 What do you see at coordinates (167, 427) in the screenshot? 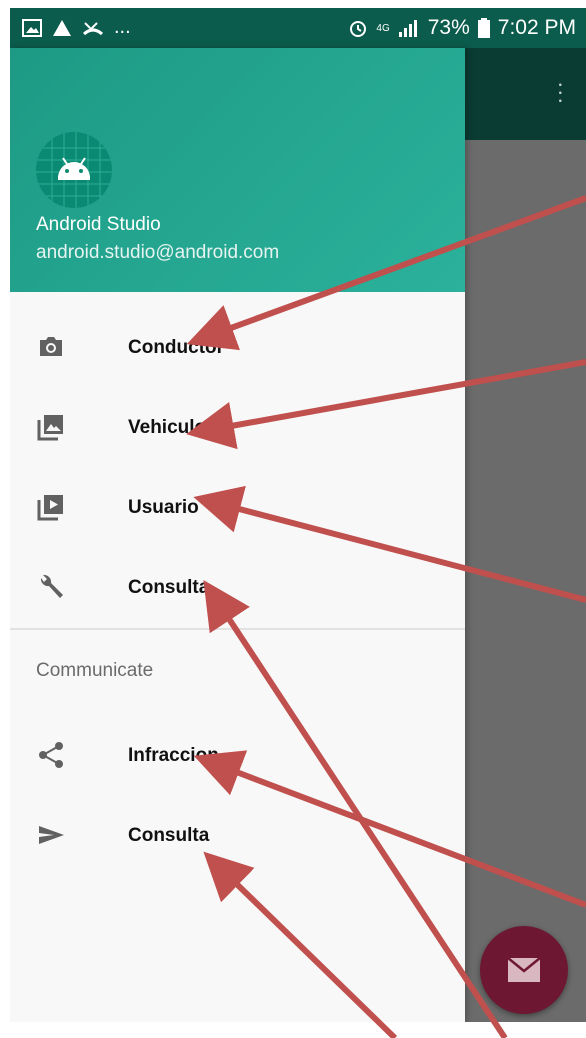
I see `menu-label: Vehiculo` at bounding box center [167, 427].